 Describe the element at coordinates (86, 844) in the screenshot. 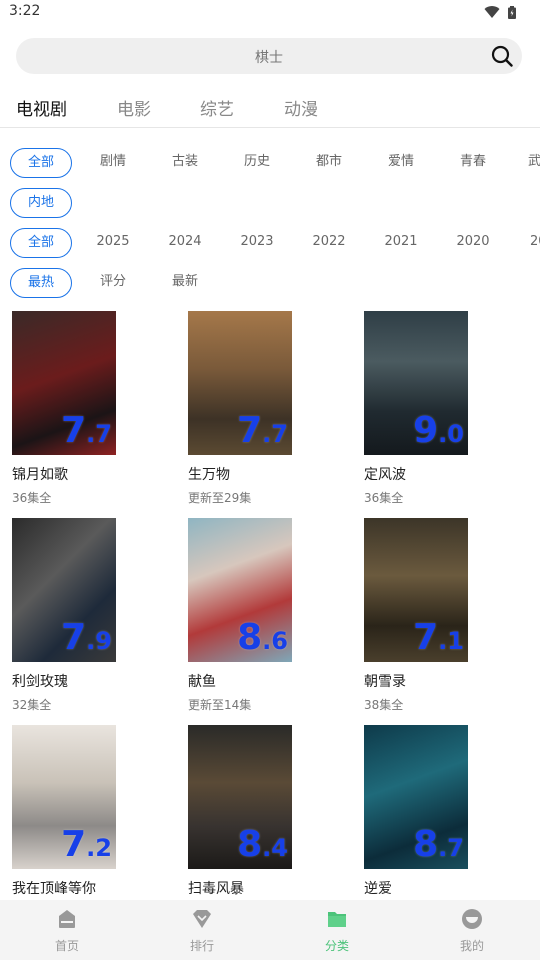

I see `rating-badge: 7.2` at that location.